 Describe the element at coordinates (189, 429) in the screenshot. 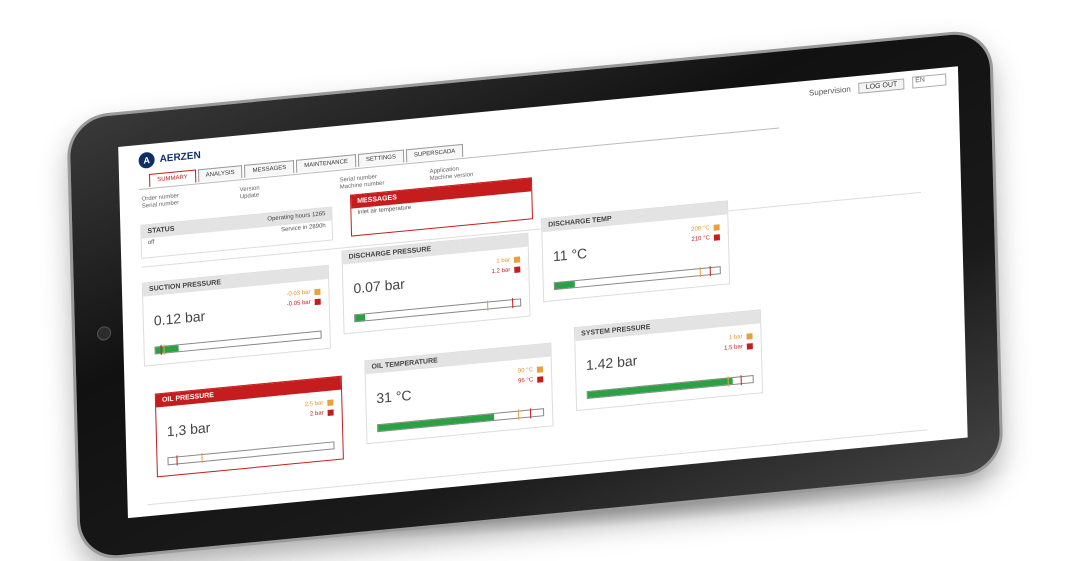

I see `gauge-value: 1,3 bar` at that location.